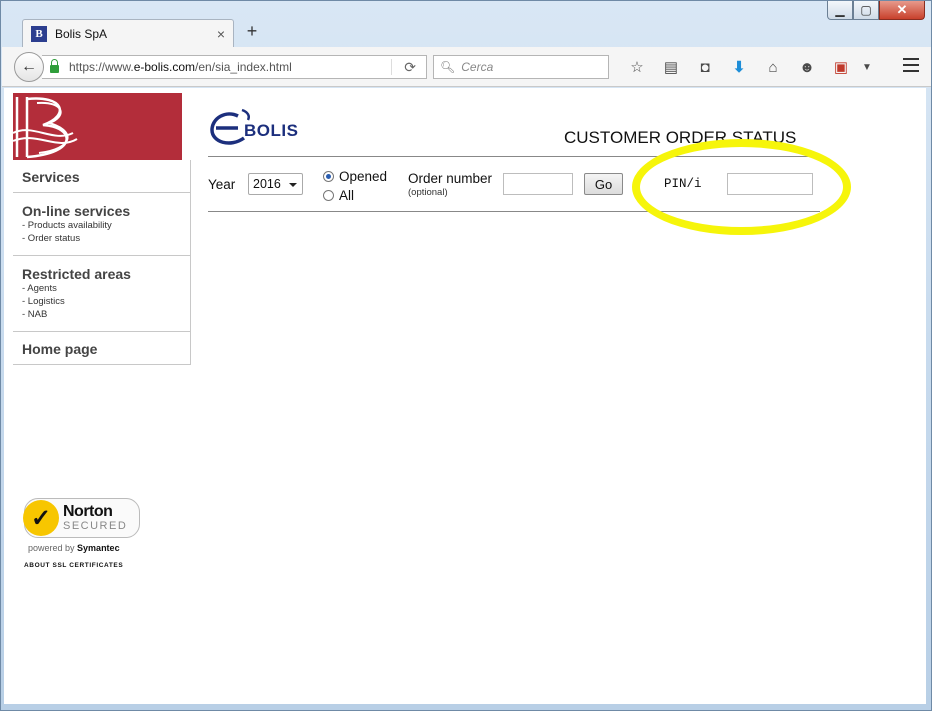  Describe the element at coordinates (328, 195) in the screenshot. I see `radio-all-button` at that location.